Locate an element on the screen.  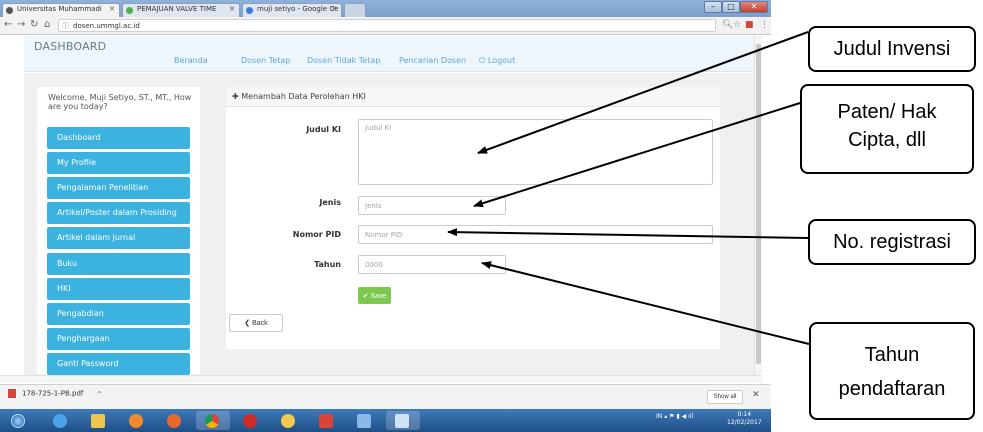
arrow-pid is located at coordinates (628, 233).